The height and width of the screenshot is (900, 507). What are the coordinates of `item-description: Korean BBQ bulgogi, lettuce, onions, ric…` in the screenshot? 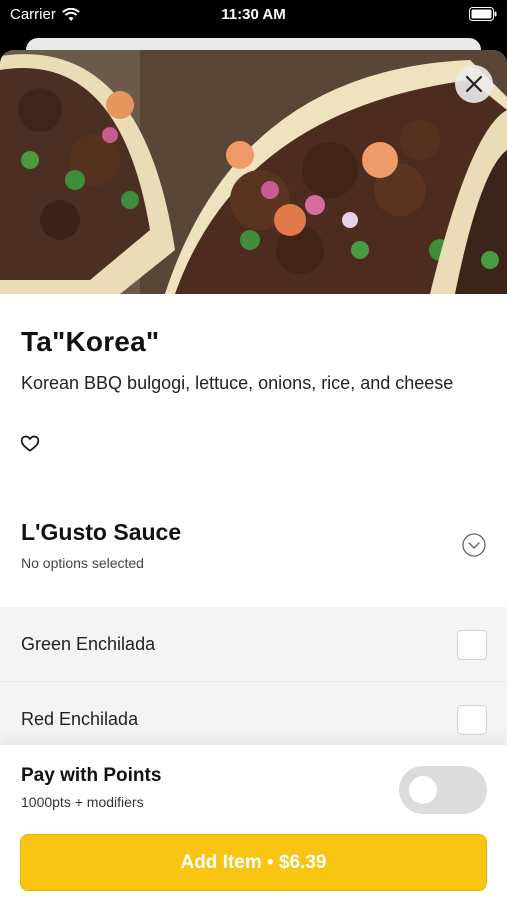 It's located at (237, 383).